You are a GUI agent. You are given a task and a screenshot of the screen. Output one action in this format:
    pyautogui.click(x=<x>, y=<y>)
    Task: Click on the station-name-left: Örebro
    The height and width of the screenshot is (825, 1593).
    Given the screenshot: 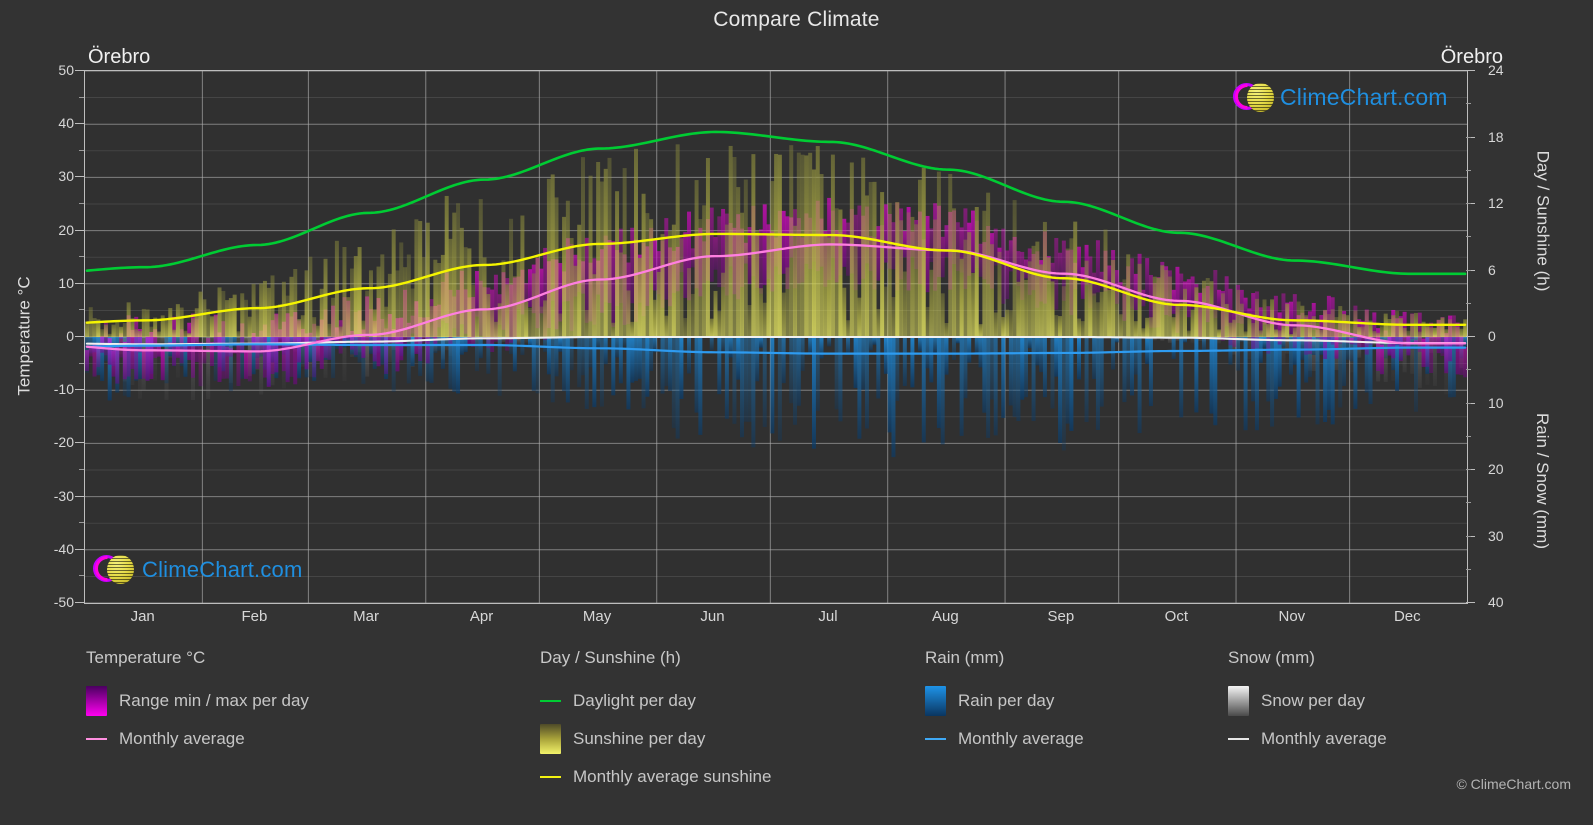 What is the action you would take?
    pyautogui.click(x=119, y=57)
    